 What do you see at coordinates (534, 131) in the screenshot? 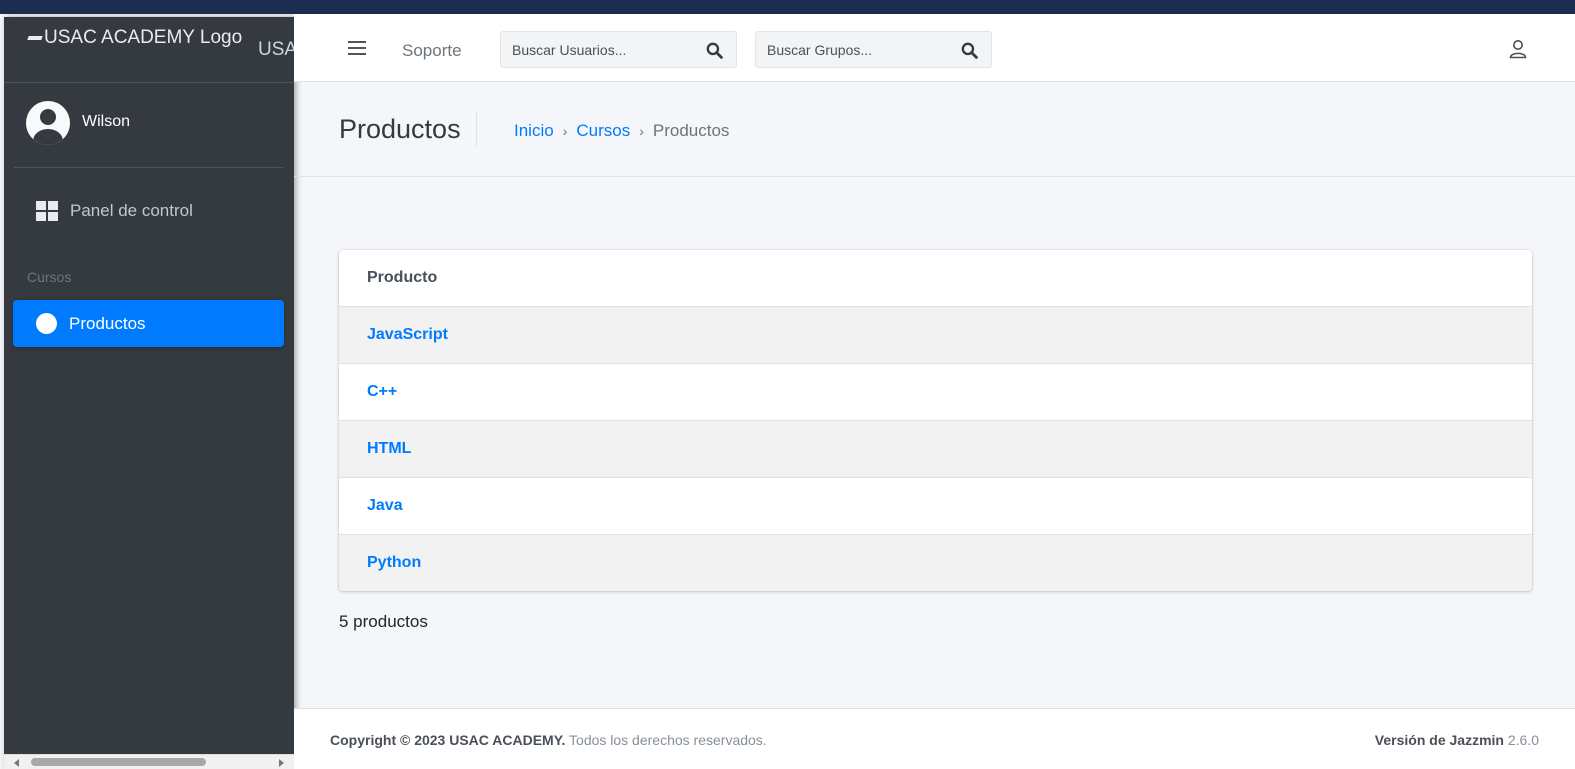
I see `breadcrumb-link-inicio: Inicio` at bounding box center [534, 131].